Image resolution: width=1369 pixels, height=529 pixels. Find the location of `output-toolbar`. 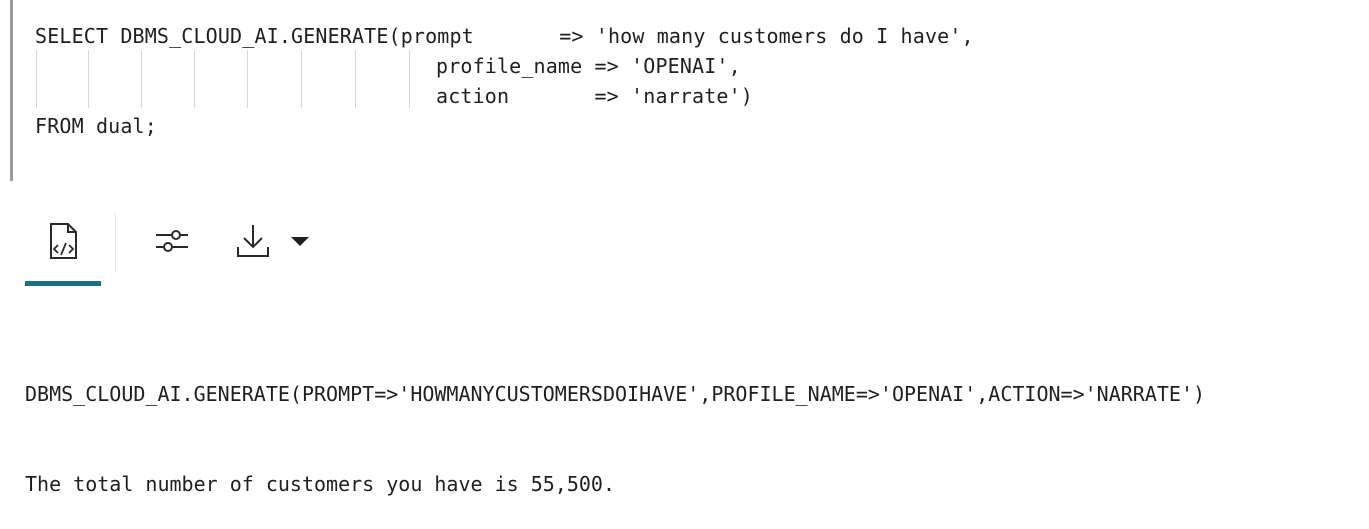

output-toolbar is located at coordinates (300, 250).